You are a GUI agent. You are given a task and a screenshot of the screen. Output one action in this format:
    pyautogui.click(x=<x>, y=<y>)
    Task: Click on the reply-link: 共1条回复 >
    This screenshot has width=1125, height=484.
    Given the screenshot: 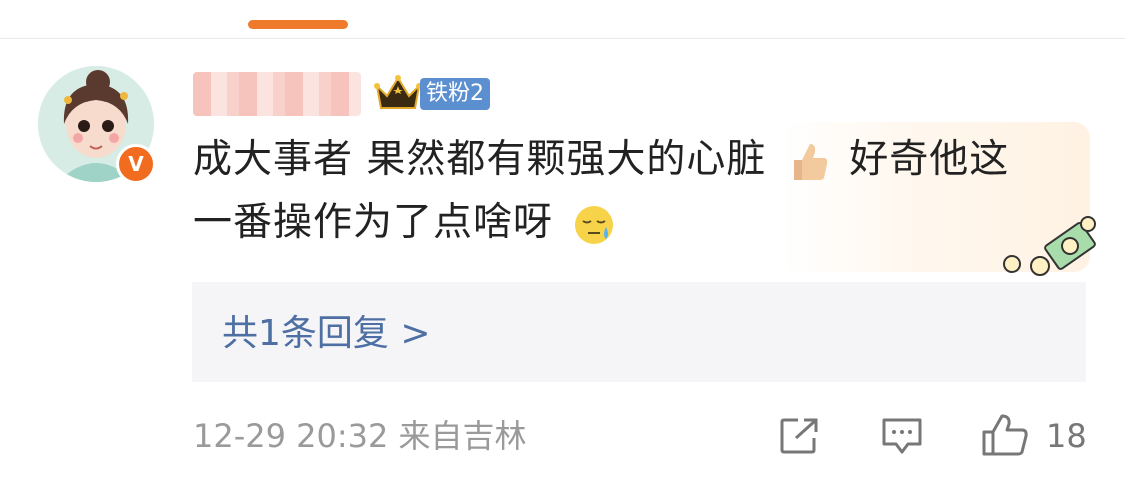 What is the action you would take?
    pyautogui.click(x=326, y=334)
    